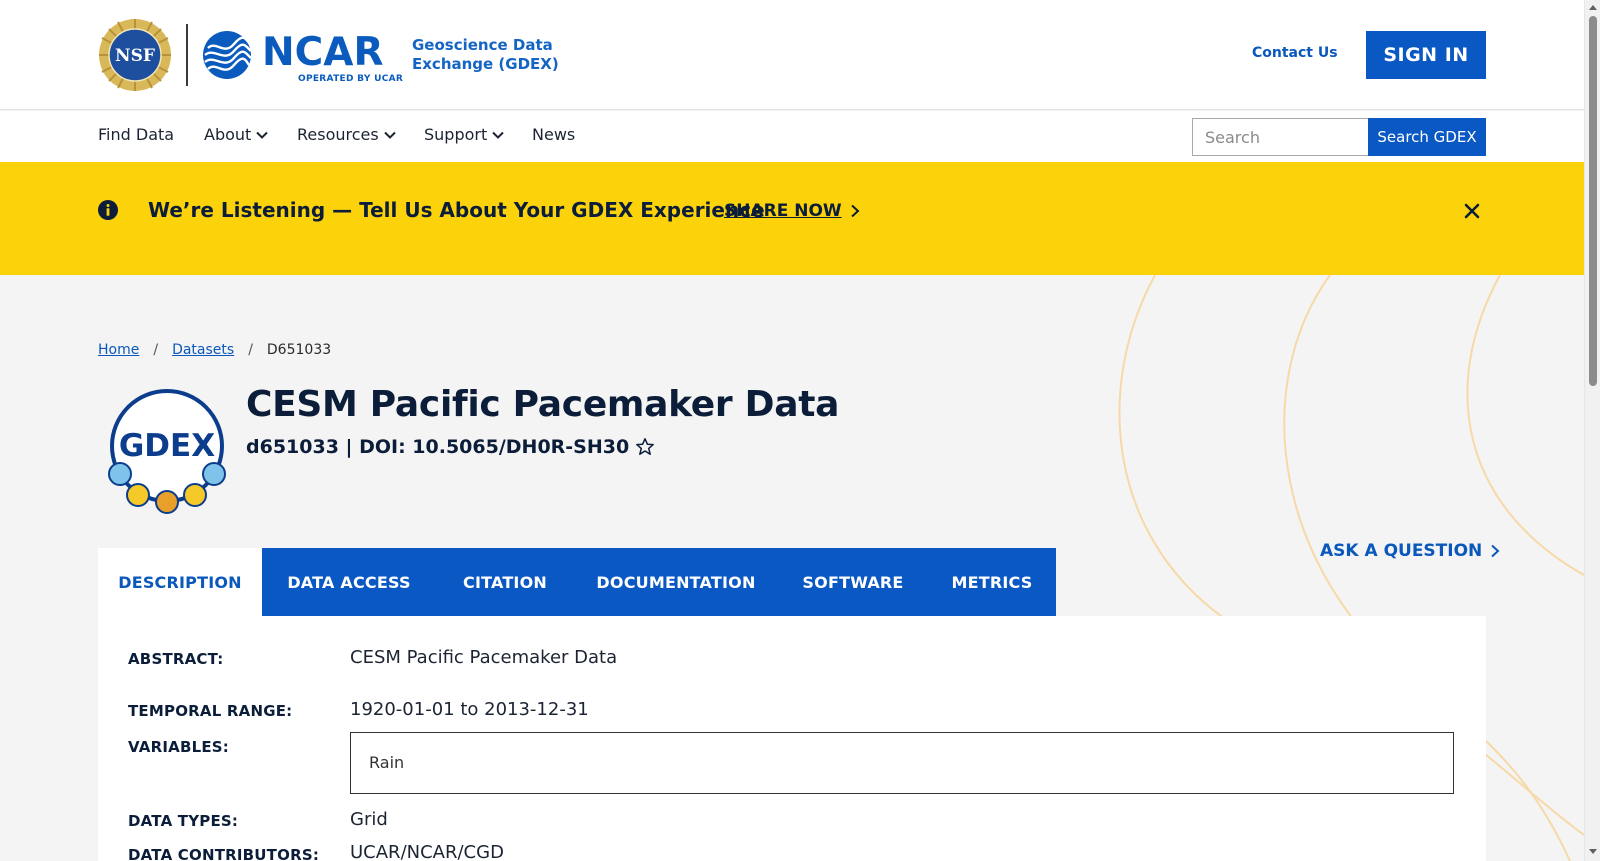 The width and height of the screenshot is (1600, 861). I want to click on nav-resources: Resources, so click(346, 134).